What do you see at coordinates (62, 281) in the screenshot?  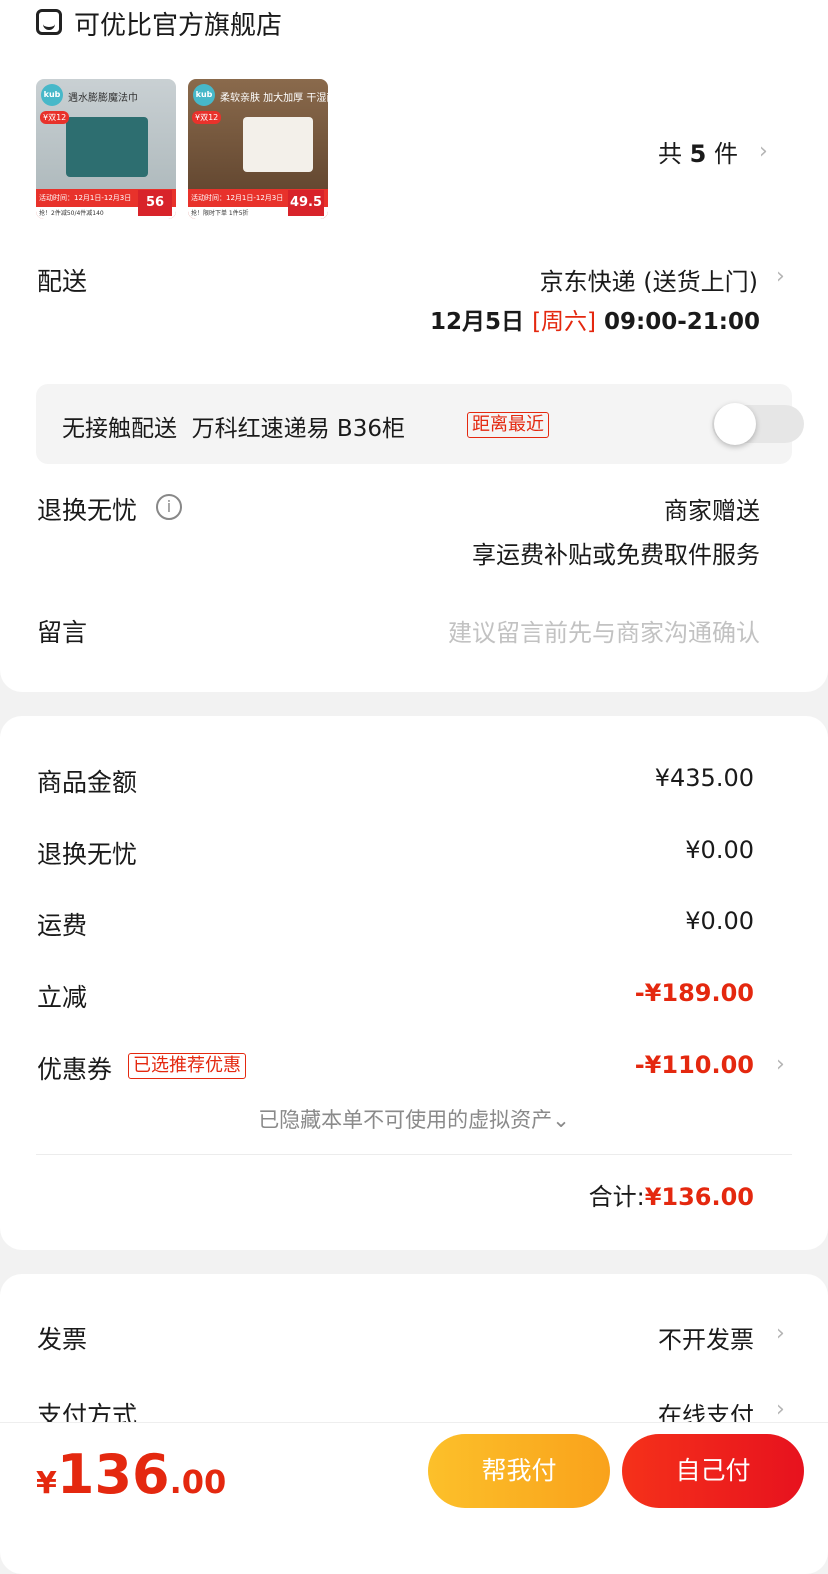 I see `delivery-label: 配送` at bounding box center [62, 281].